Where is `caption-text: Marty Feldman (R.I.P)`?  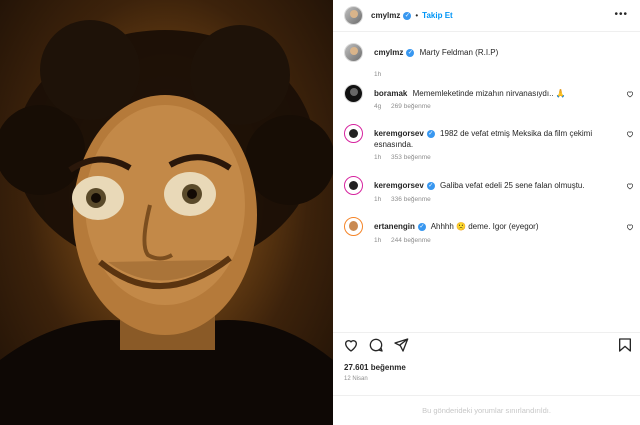 caption-text: Marty Feldman (R.I.P) is located at coordinates (459, 52).